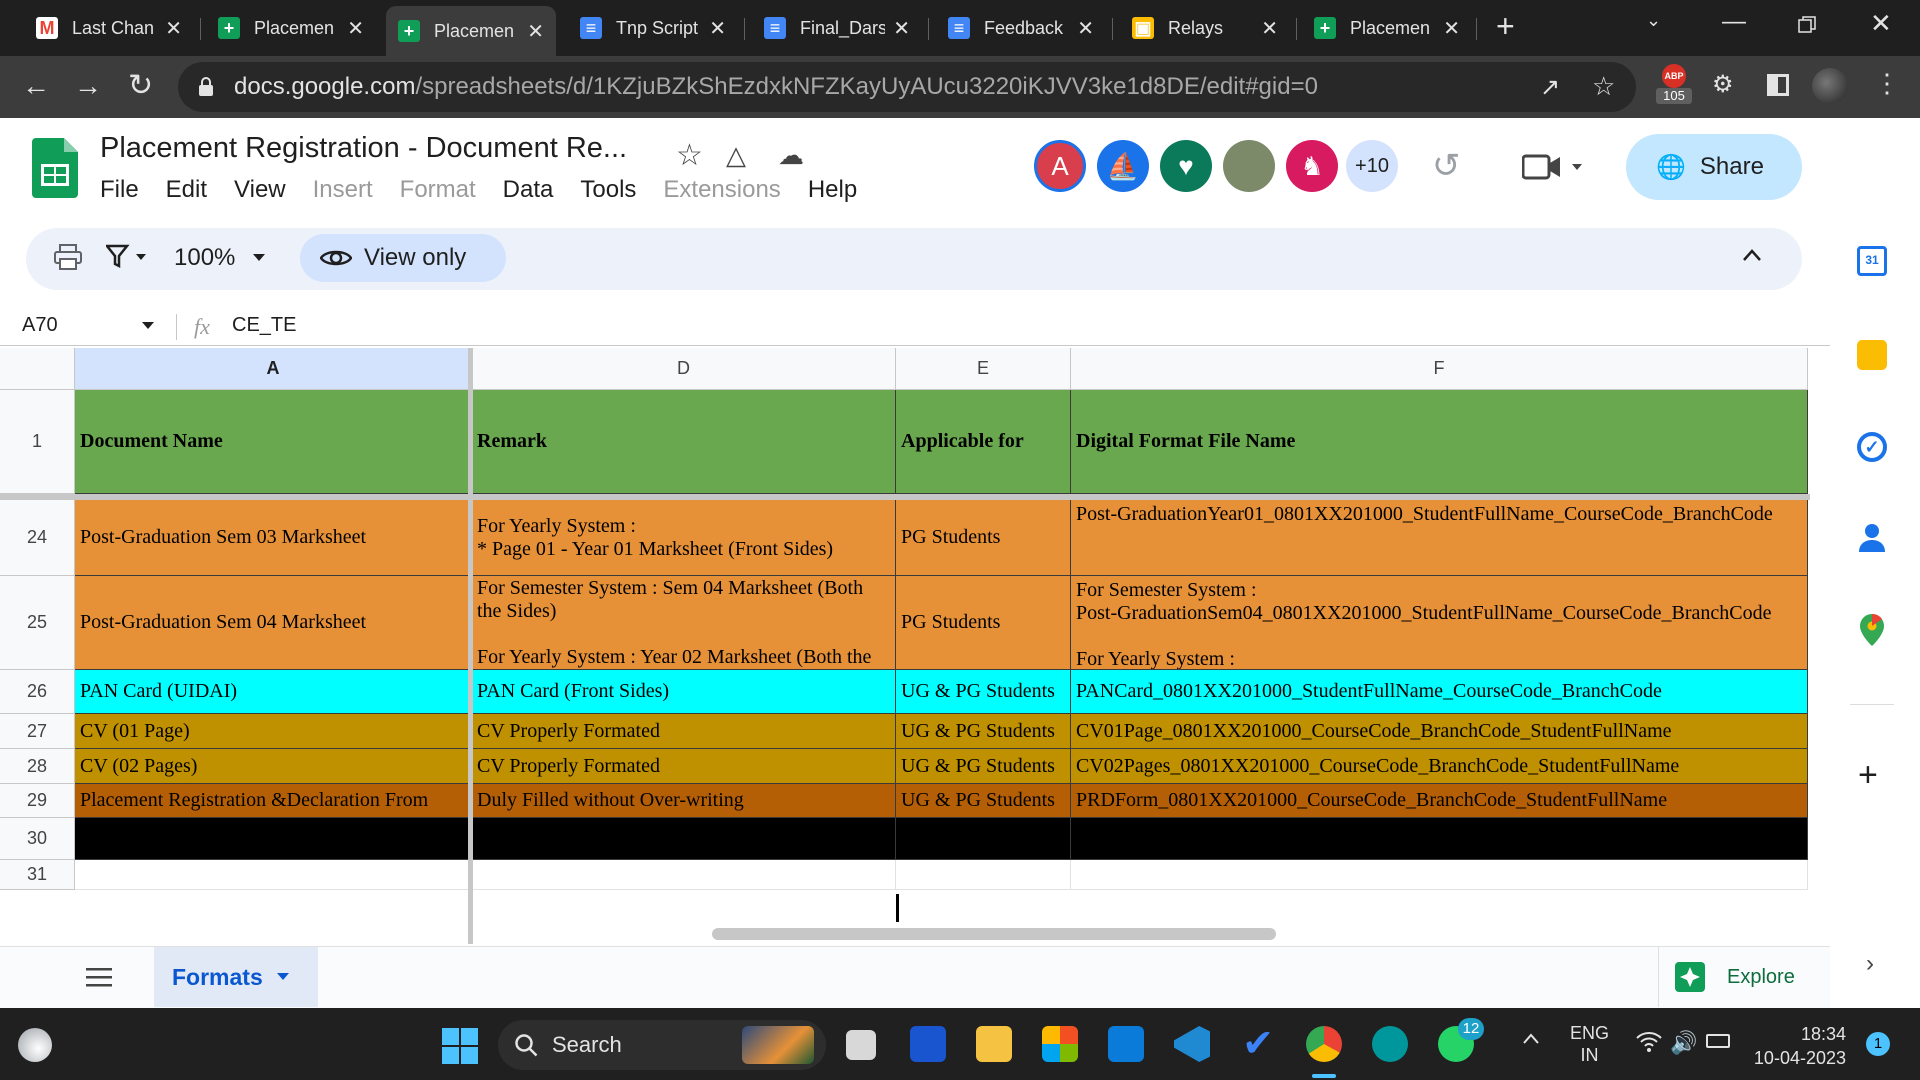 The width and height of the screenshot is (1920, 1080). I want to click on todo-icon: ✔, so click(1258, 1044).